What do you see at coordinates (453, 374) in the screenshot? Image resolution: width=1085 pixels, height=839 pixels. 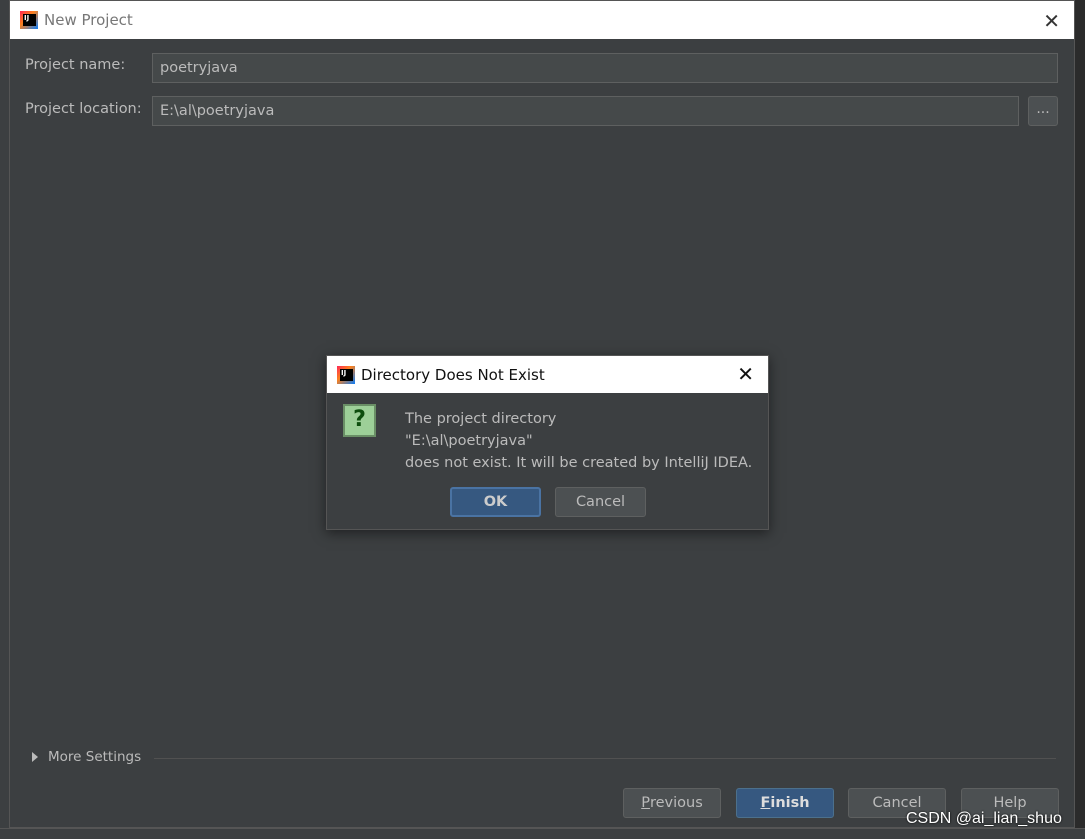 I see `dialog-title: Directory Does Not Exist` at bounding box center [453, 374].